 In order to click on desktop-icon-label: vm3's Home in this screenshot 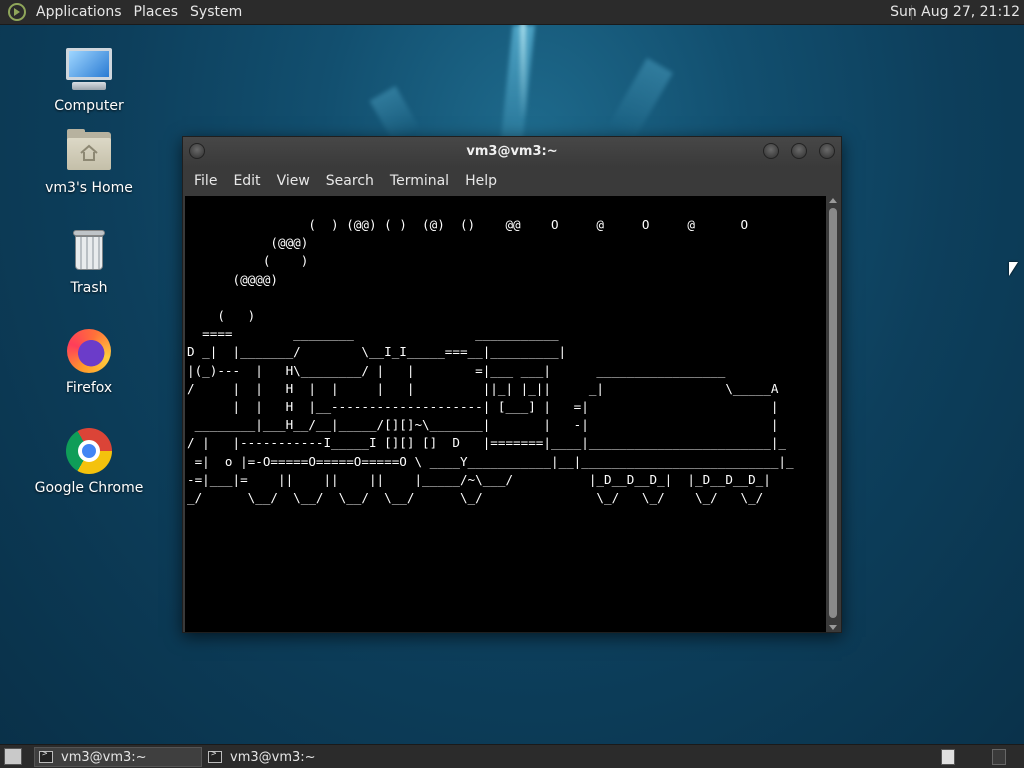, I will do `click(89, 188)`.